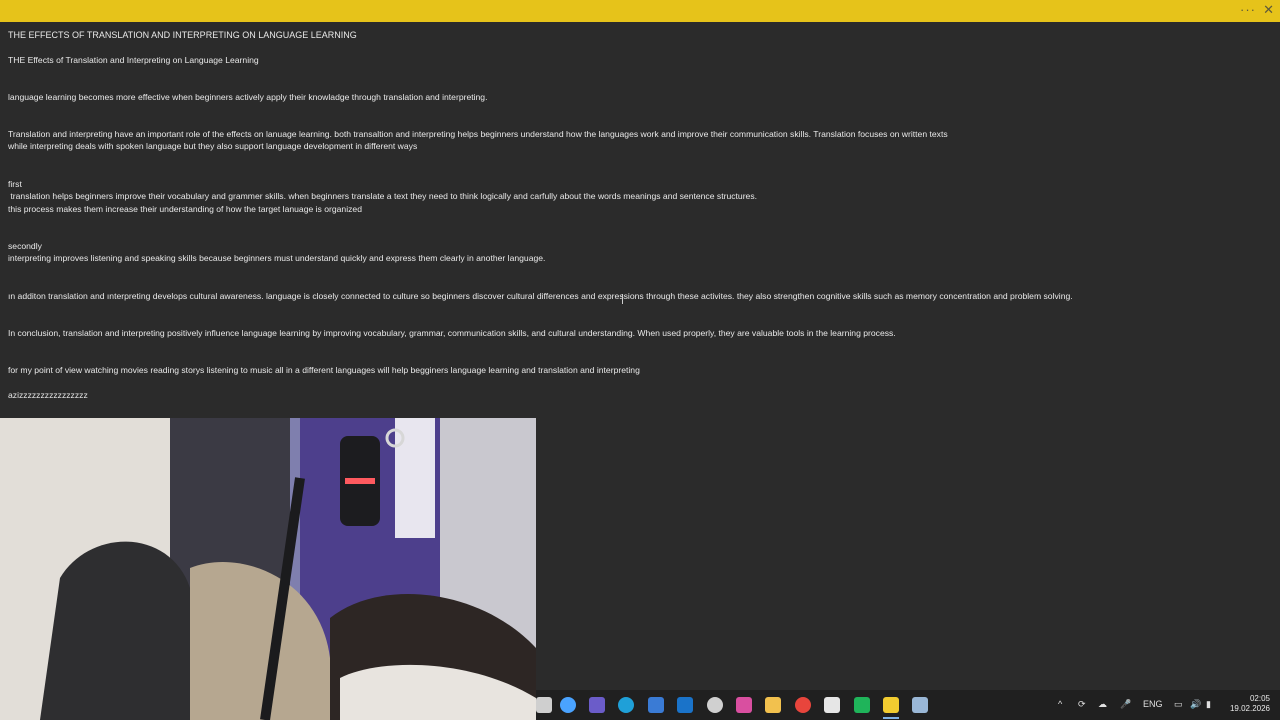 The height and width of the screenshot is (720, 1280). I want to click on sticky-note-titlebar: ··· ✕, so click(640, 11).